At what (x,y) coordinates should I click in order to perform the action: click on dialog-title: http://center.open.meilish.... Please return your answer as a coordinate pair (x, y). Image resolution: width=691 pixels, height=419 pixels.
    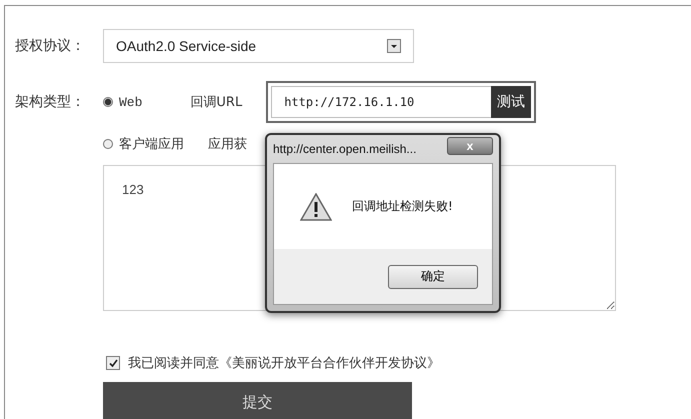
    Looking at the image, I should click on (344, 149).